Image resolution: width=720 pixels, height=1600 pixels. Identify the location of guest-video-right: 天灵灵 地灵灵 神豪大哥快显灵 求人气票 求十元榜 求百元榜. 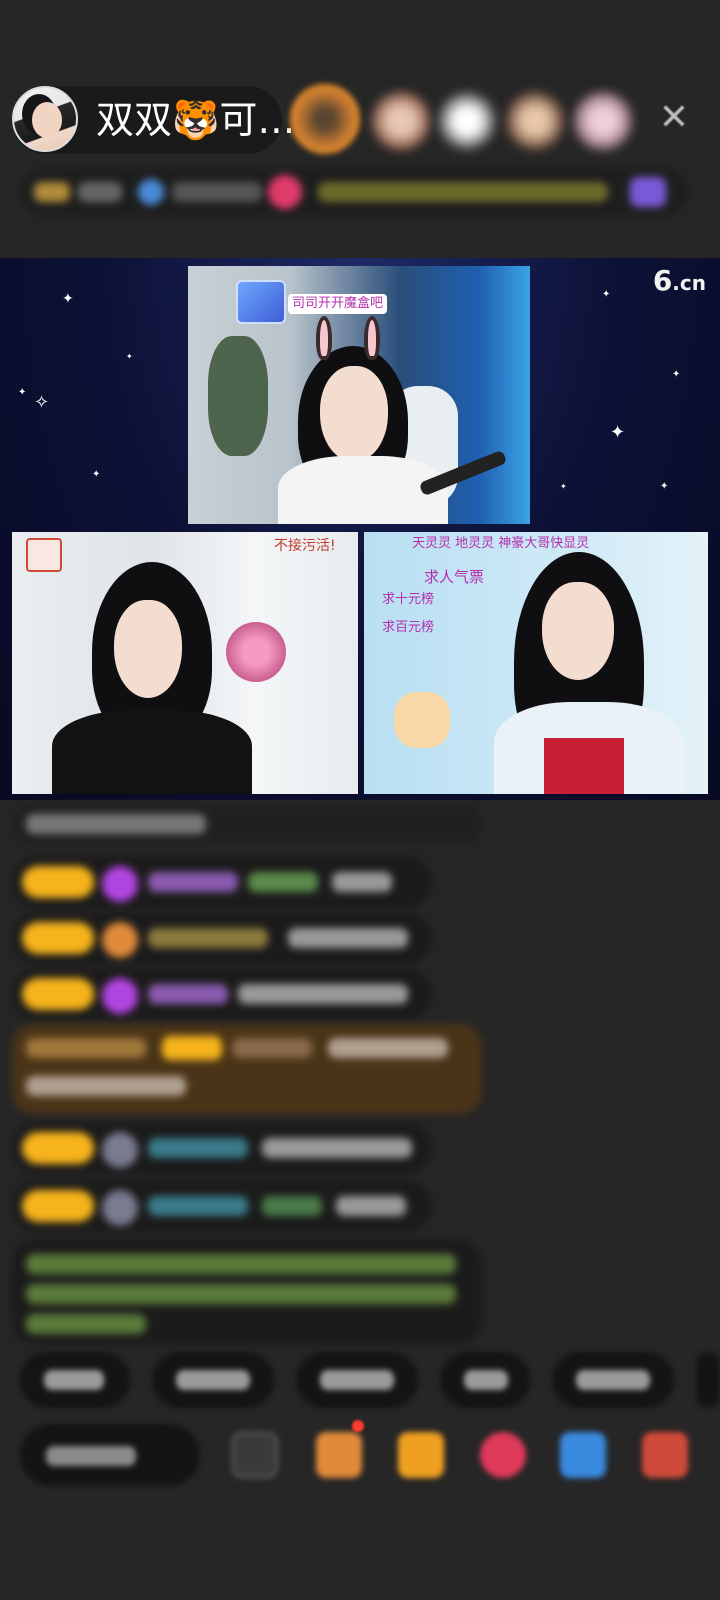
(536, 663).